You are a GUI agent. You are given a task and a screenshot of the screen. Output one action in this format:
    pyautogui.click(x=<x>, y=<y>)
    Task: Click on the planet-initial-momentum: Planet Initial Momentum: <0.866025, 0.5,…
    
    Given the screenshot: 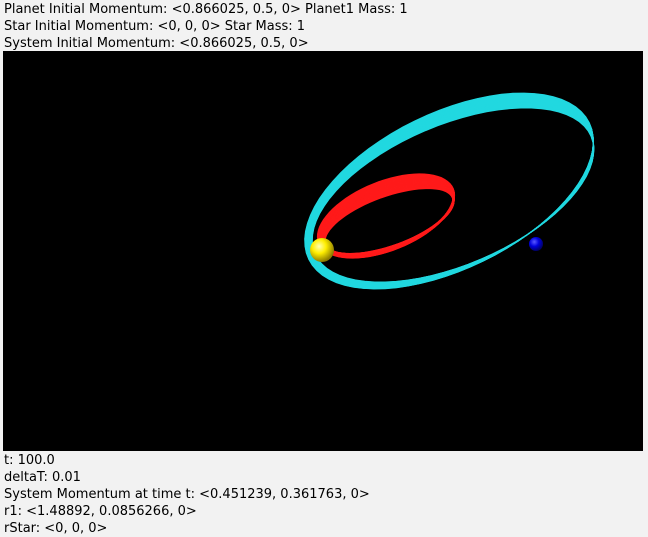 What is the action you would take?
    pyautogui.click(x=152, y=9)
    